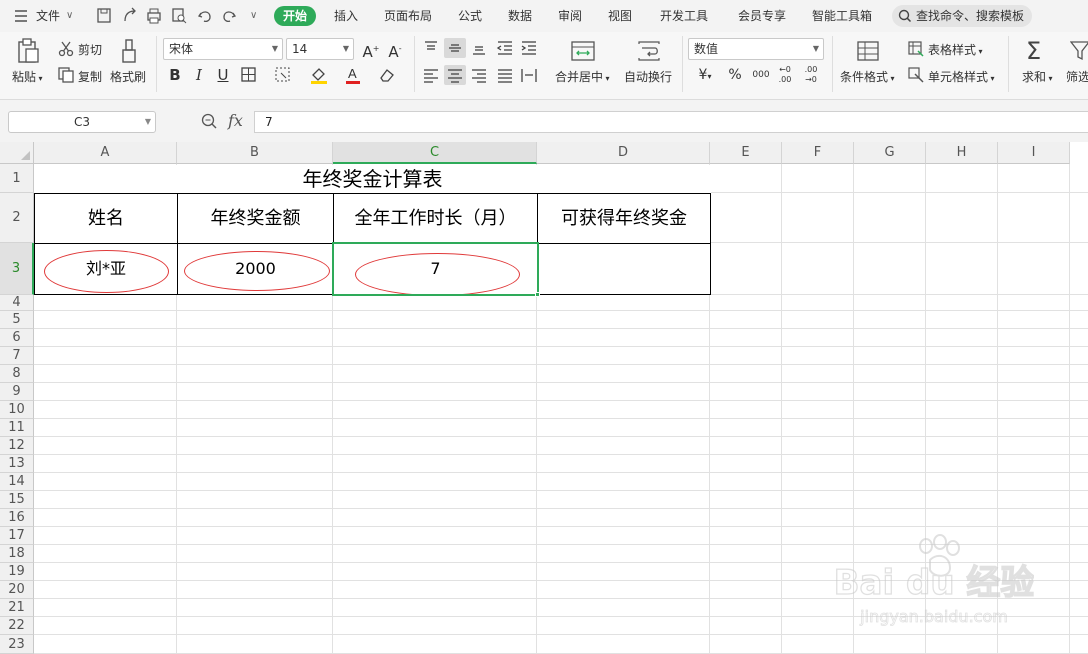 This screenshot has height=654, width=1088. Describe the element at coordinates (570, 16) in the screenshot. I see `tab-review: 审阅` at that location.